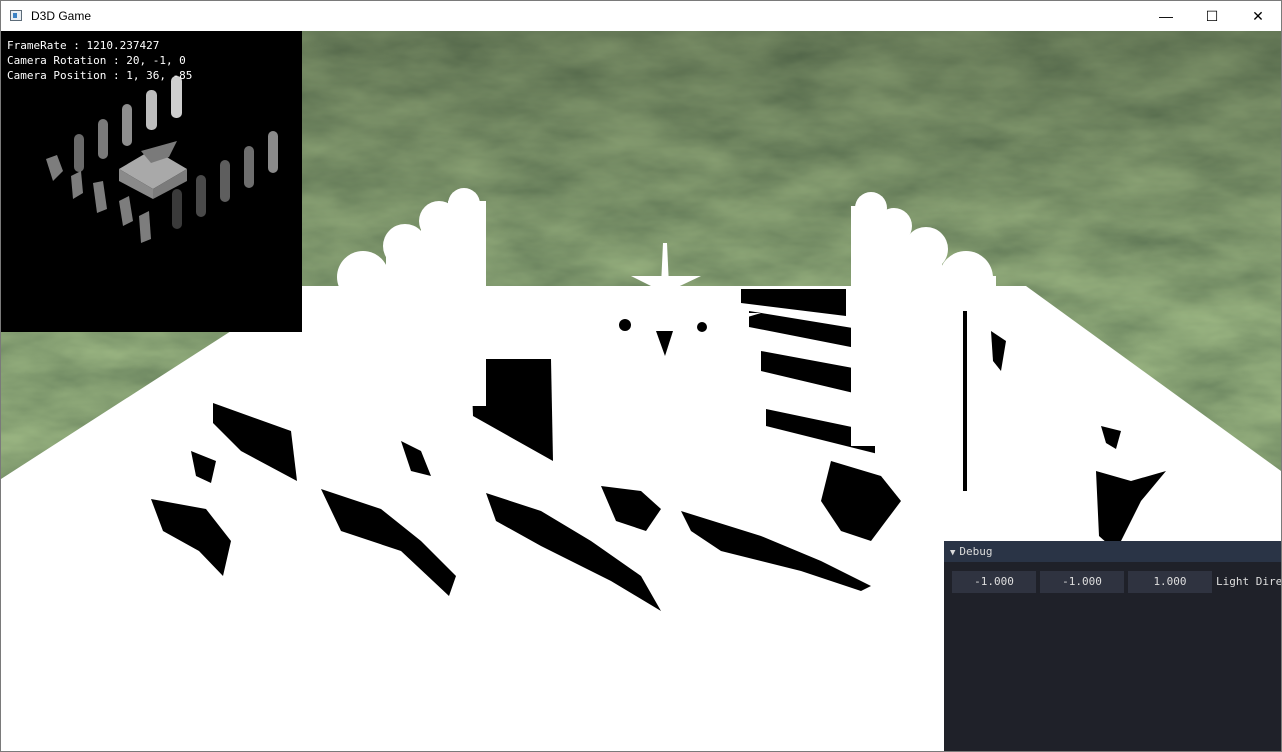  What do you see at coordinates (994, 582) in the screenshot?
I see `light-dir-x-field: -1.000` at bounding box center [994, 582].